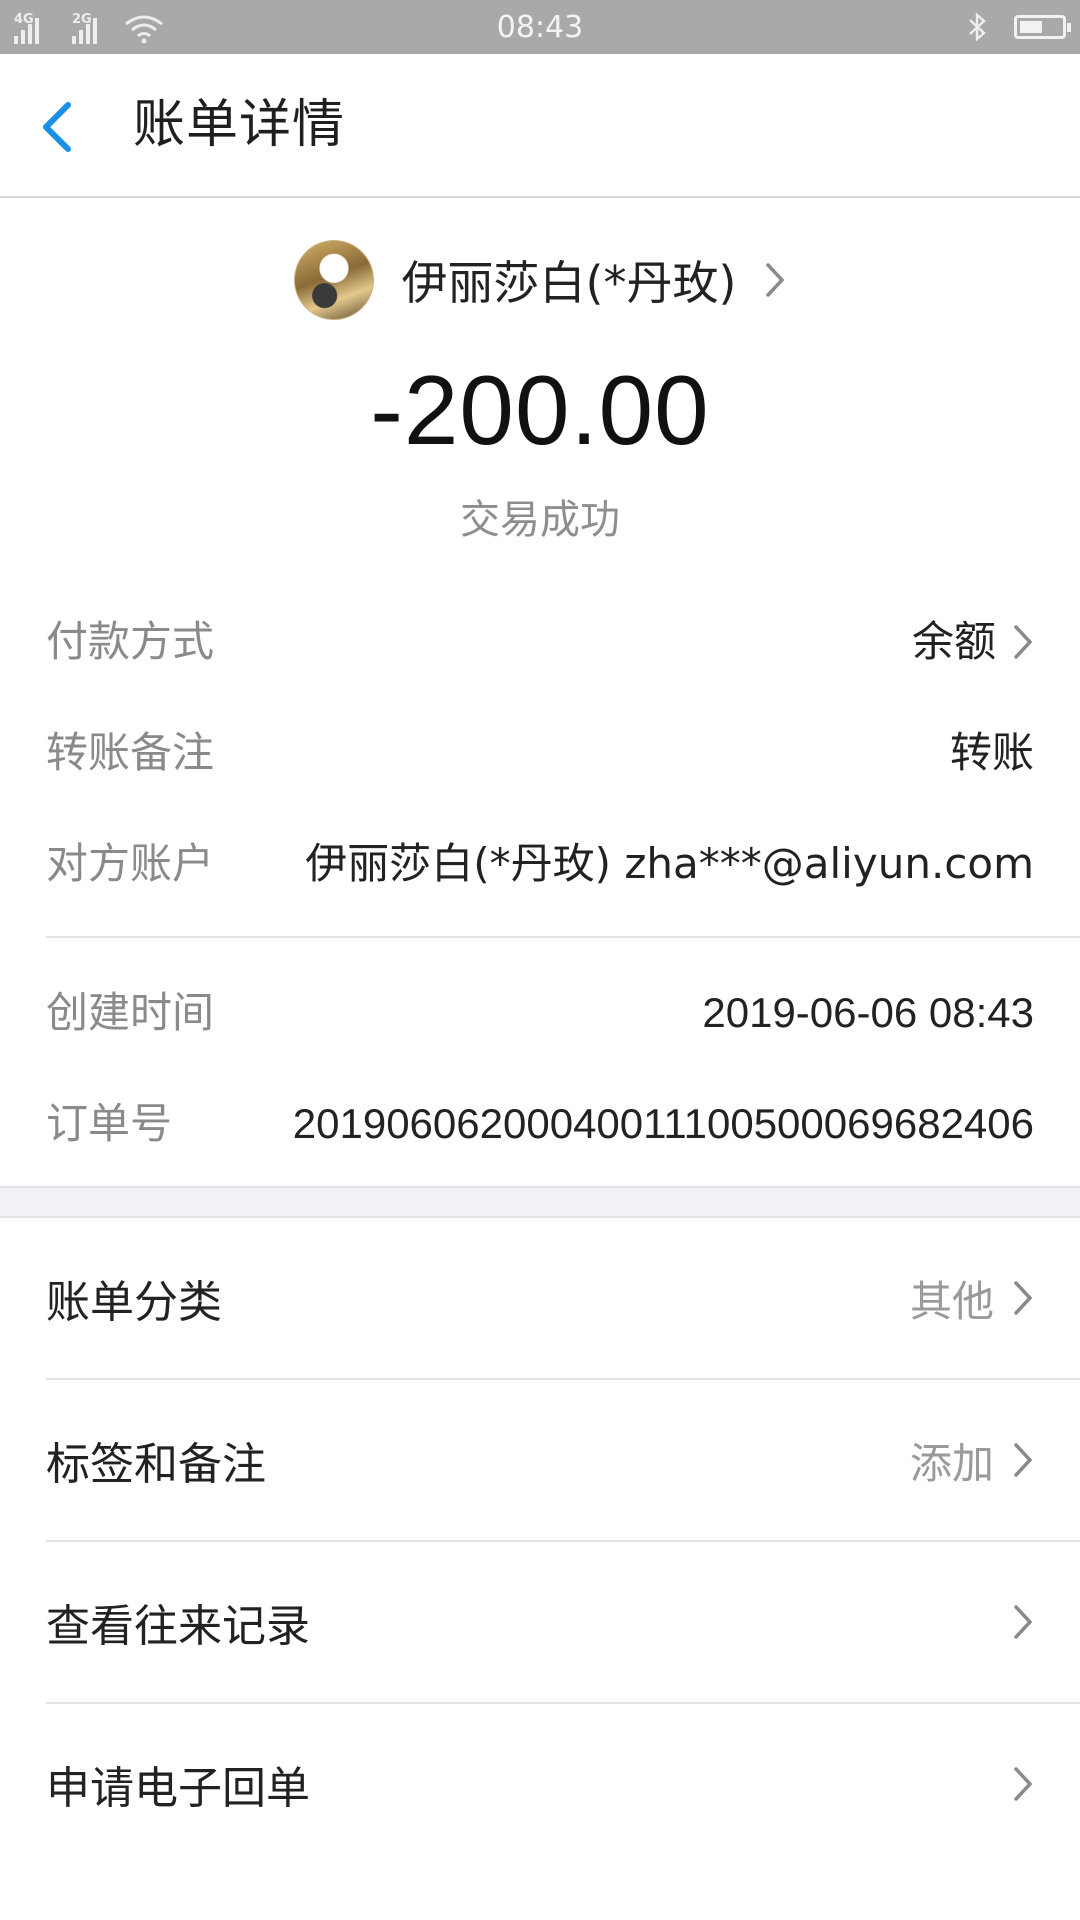 The width and height of the screenshot is (1080, 1920). Describe the element at coordinates (178, 1626) in the screenshot. I see `transaction-history-label: 查看往来记录` at that location.